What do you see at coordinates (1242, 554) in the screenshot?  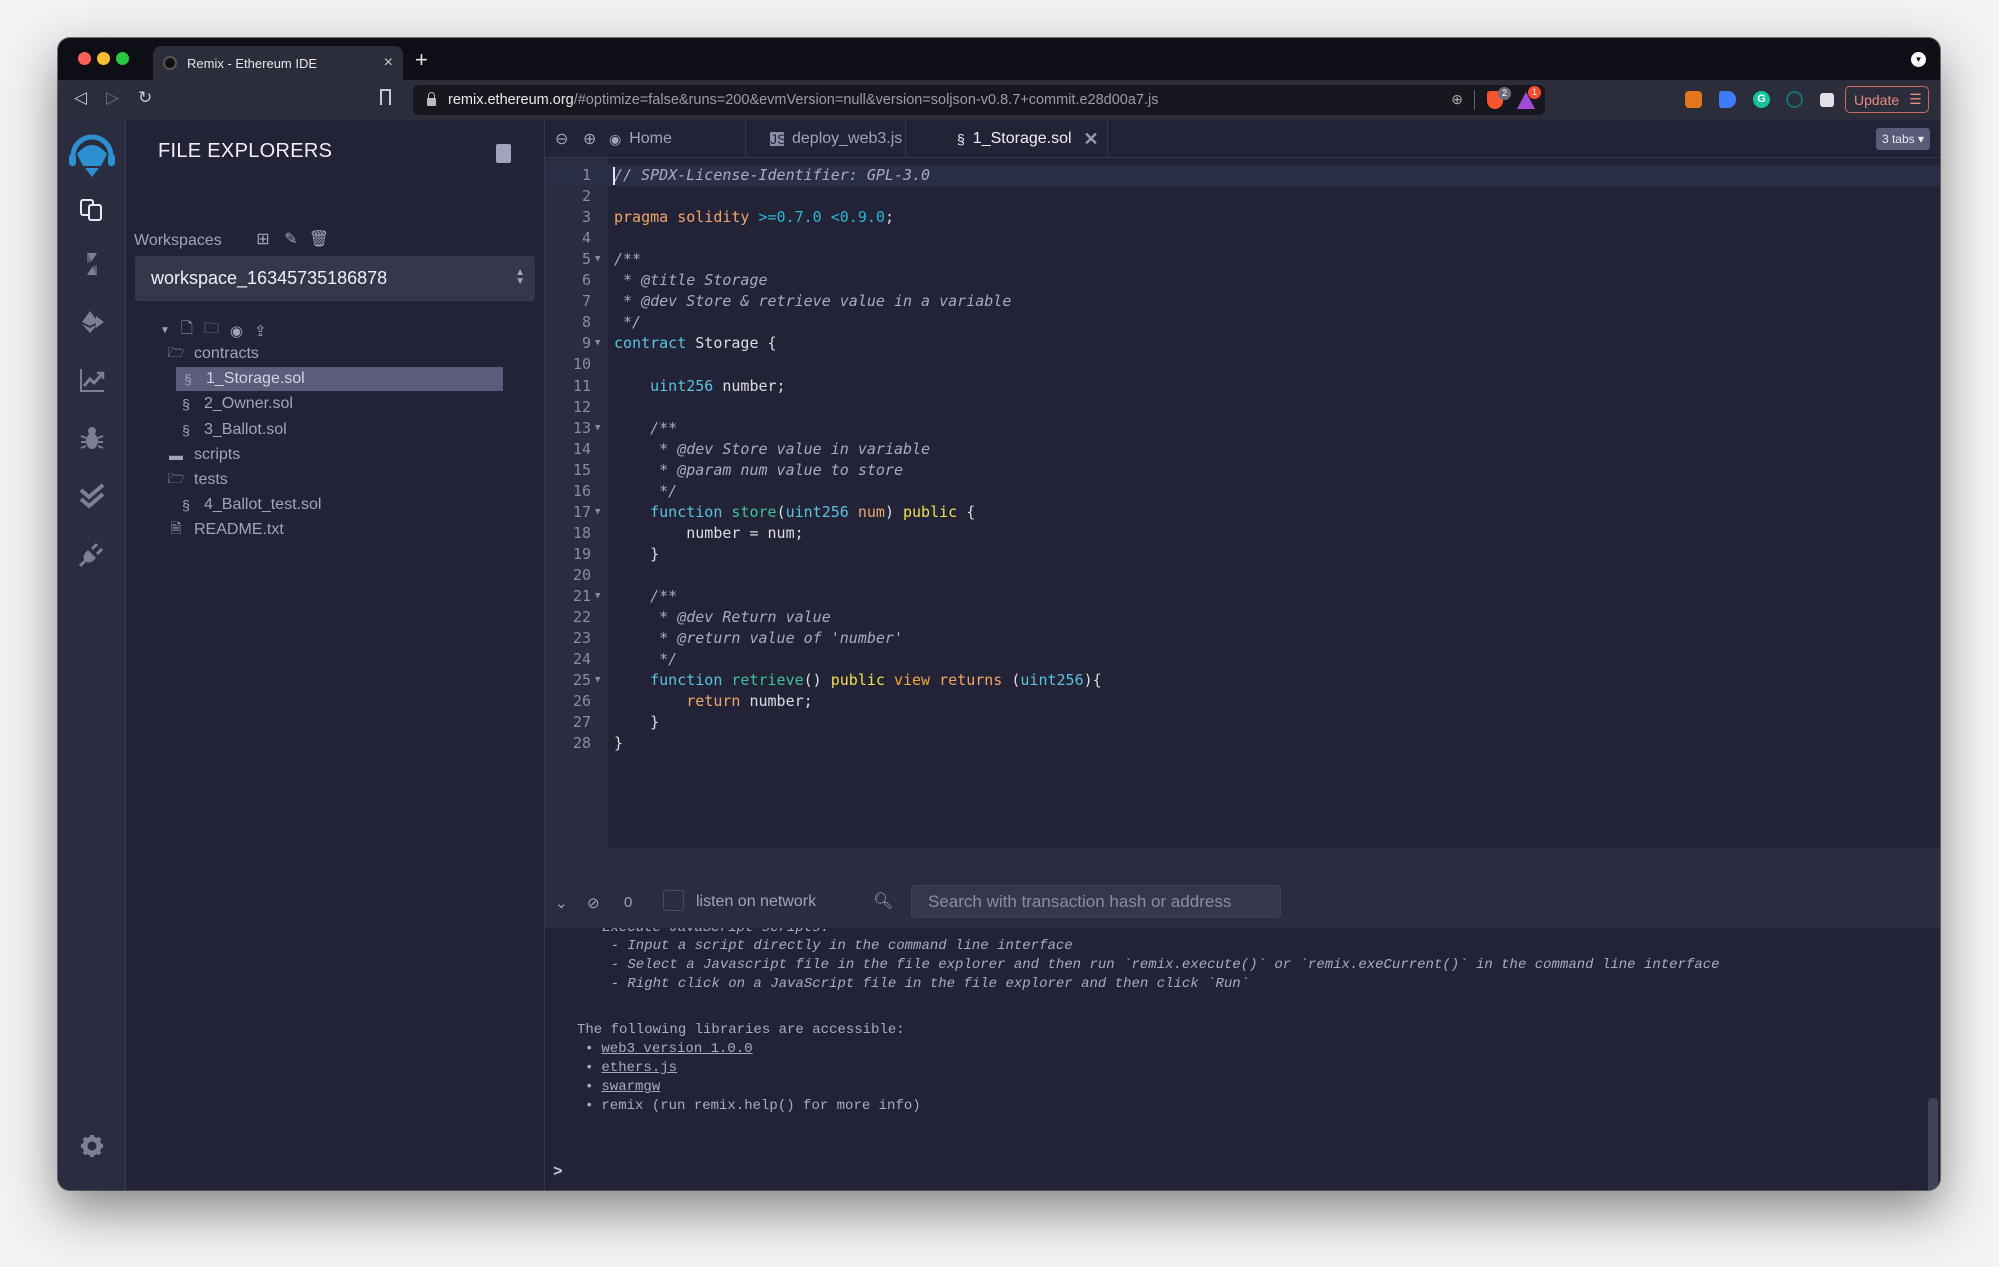 I see `code-line: 19 }` at bounding box center [1242, 554].